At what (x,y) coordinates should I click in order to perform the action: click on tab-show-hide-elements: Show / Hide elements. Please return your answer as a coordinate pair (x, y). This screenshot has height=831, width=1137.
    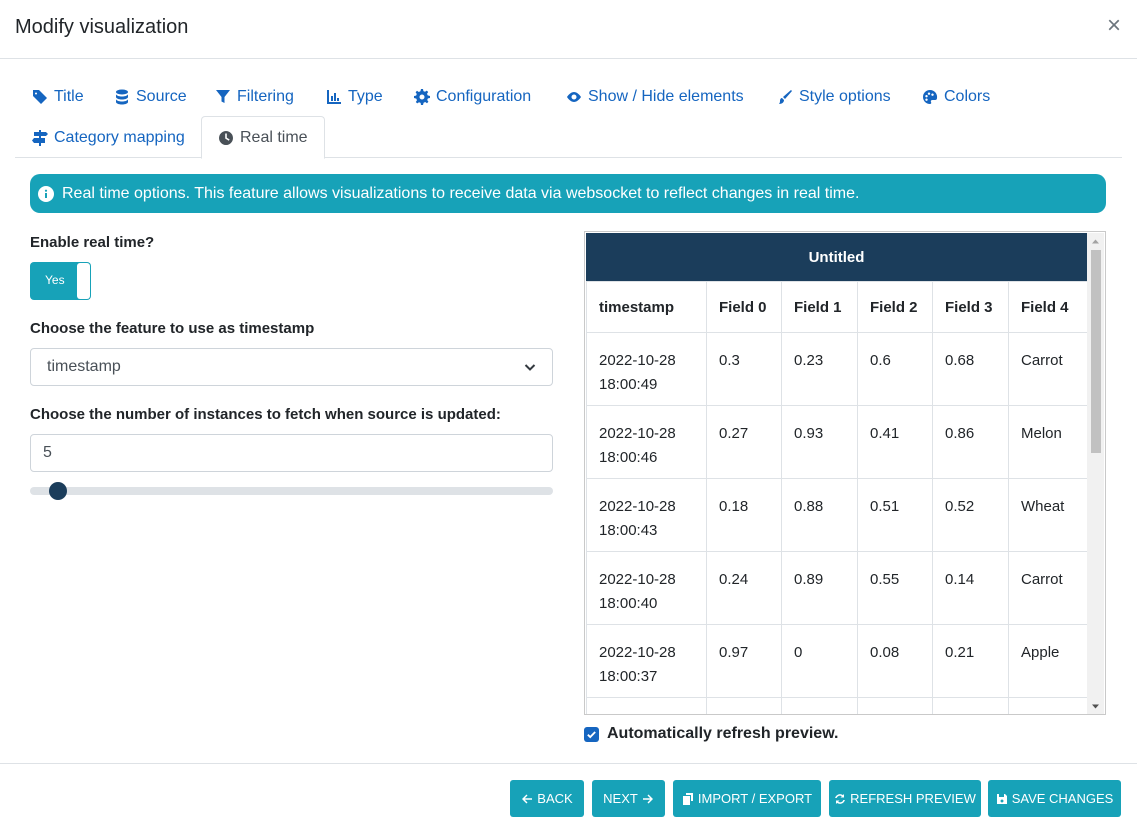
    Looking at the image, I should click on (655, 97).